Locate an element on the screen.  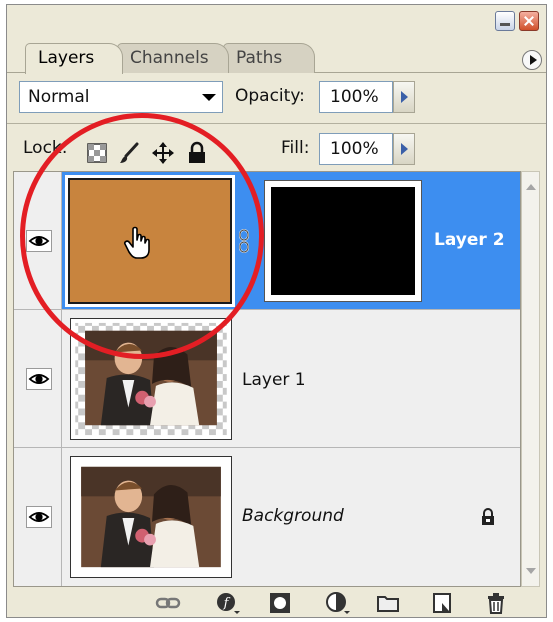
panel-tabs: Paths Channels Layers is located at coordinates (277, 58).